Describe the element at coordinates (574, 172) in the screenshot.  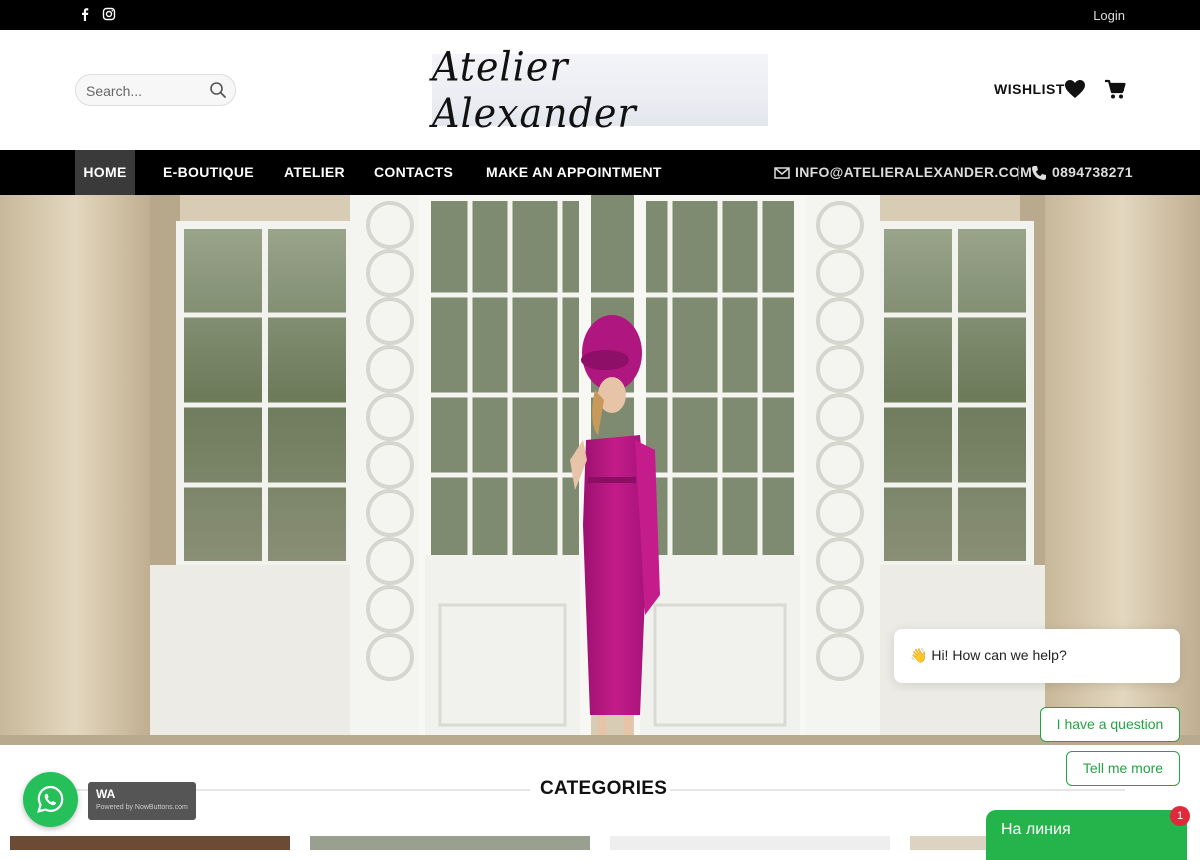
I see `nav-item-make-an-appointment: MAKE AN APPOINTMENT` at that location.